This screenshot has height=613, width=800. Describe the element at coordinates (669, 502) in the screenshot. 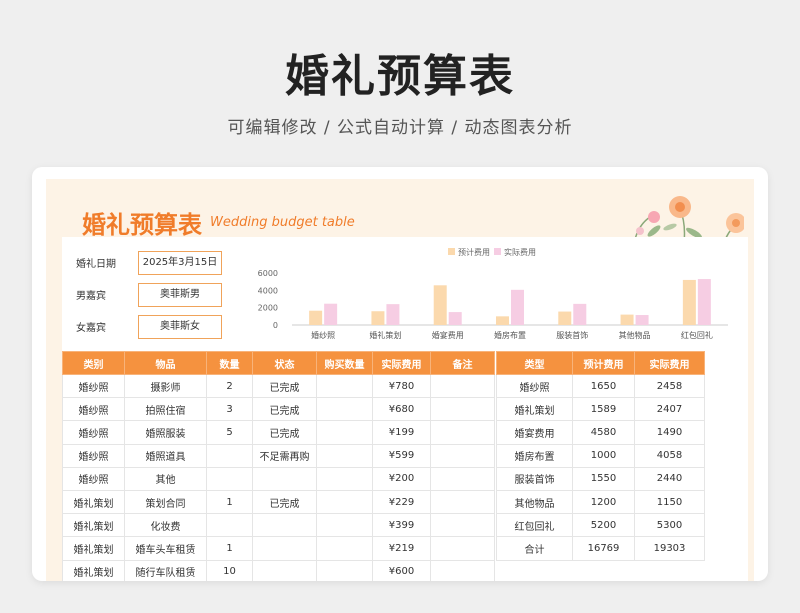

I see `table-cell: 1150` at that location.